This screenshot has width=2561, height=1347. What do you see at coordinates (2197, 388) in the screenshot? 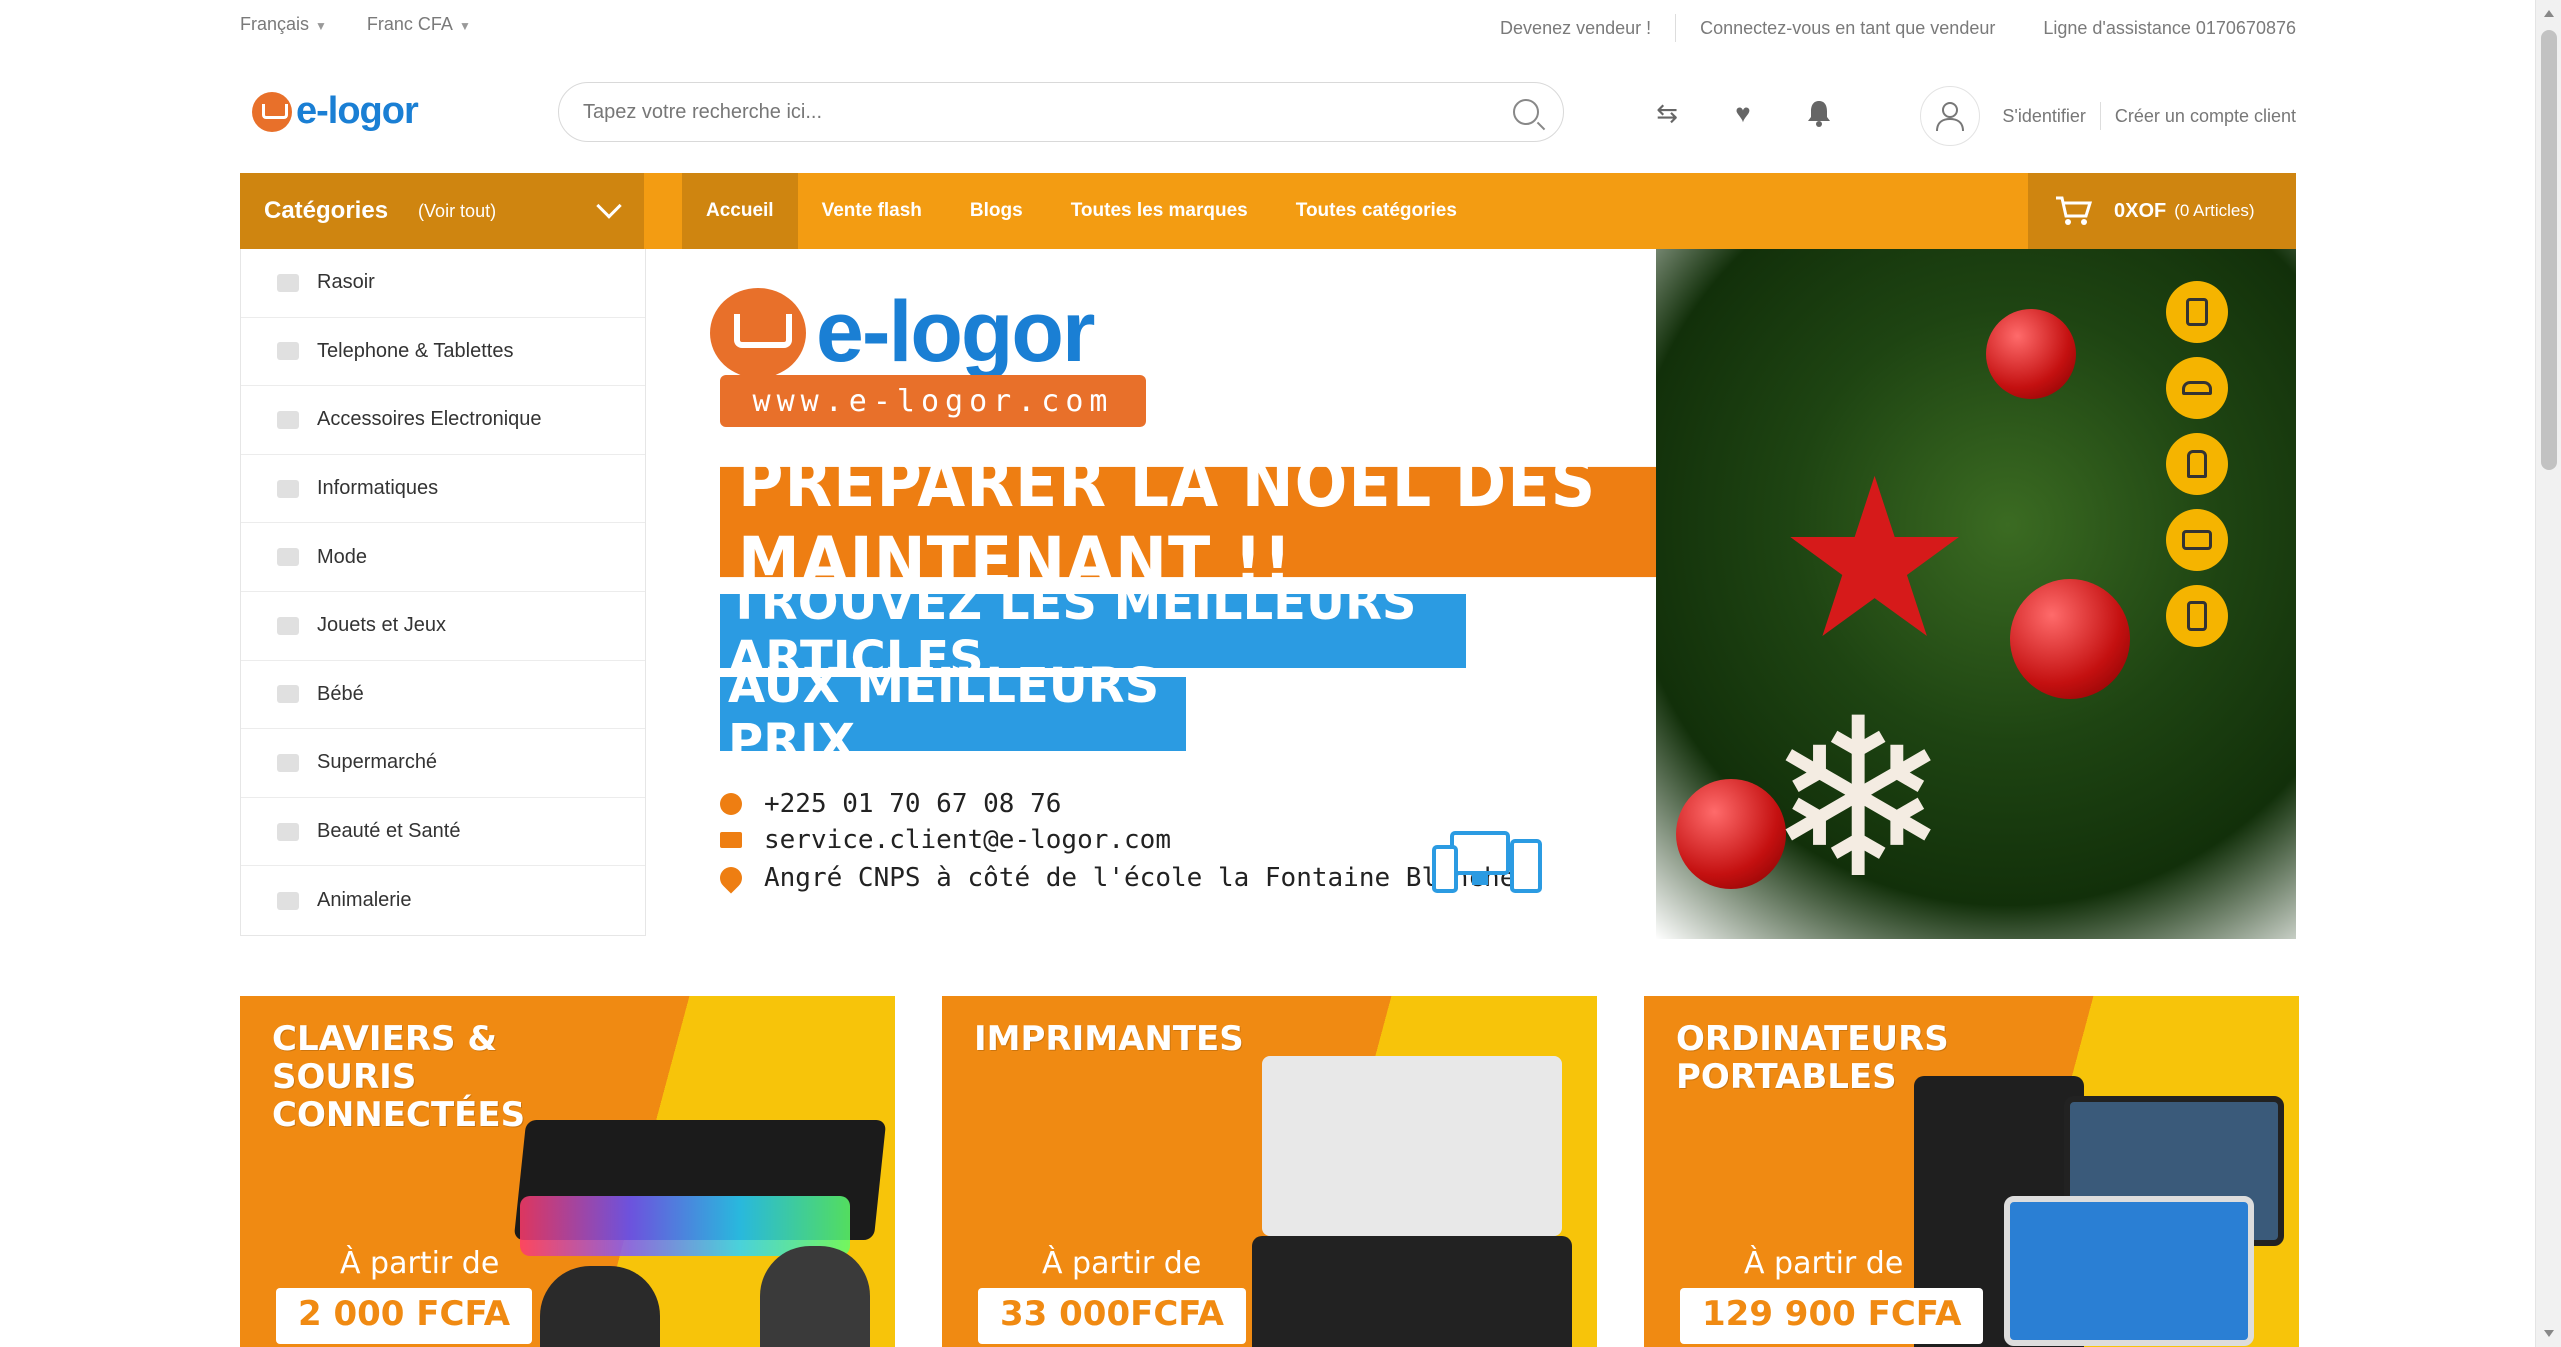
I see `shoe-category-icon` at bounding box center [2197, 388].